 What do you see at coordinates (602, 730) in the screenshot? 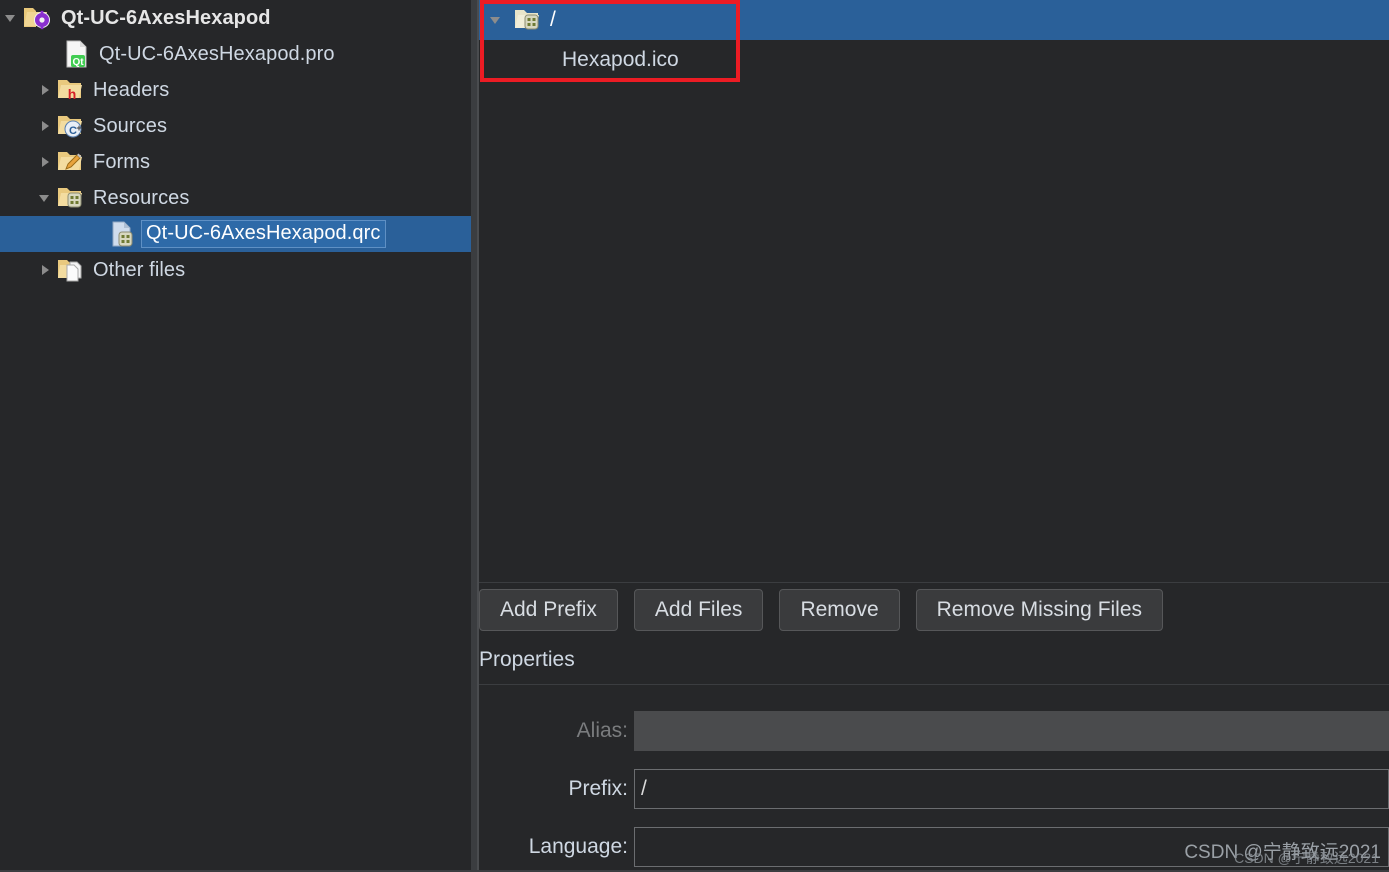
I see `alias-label: Alias:` at bounding box center [602, 730].